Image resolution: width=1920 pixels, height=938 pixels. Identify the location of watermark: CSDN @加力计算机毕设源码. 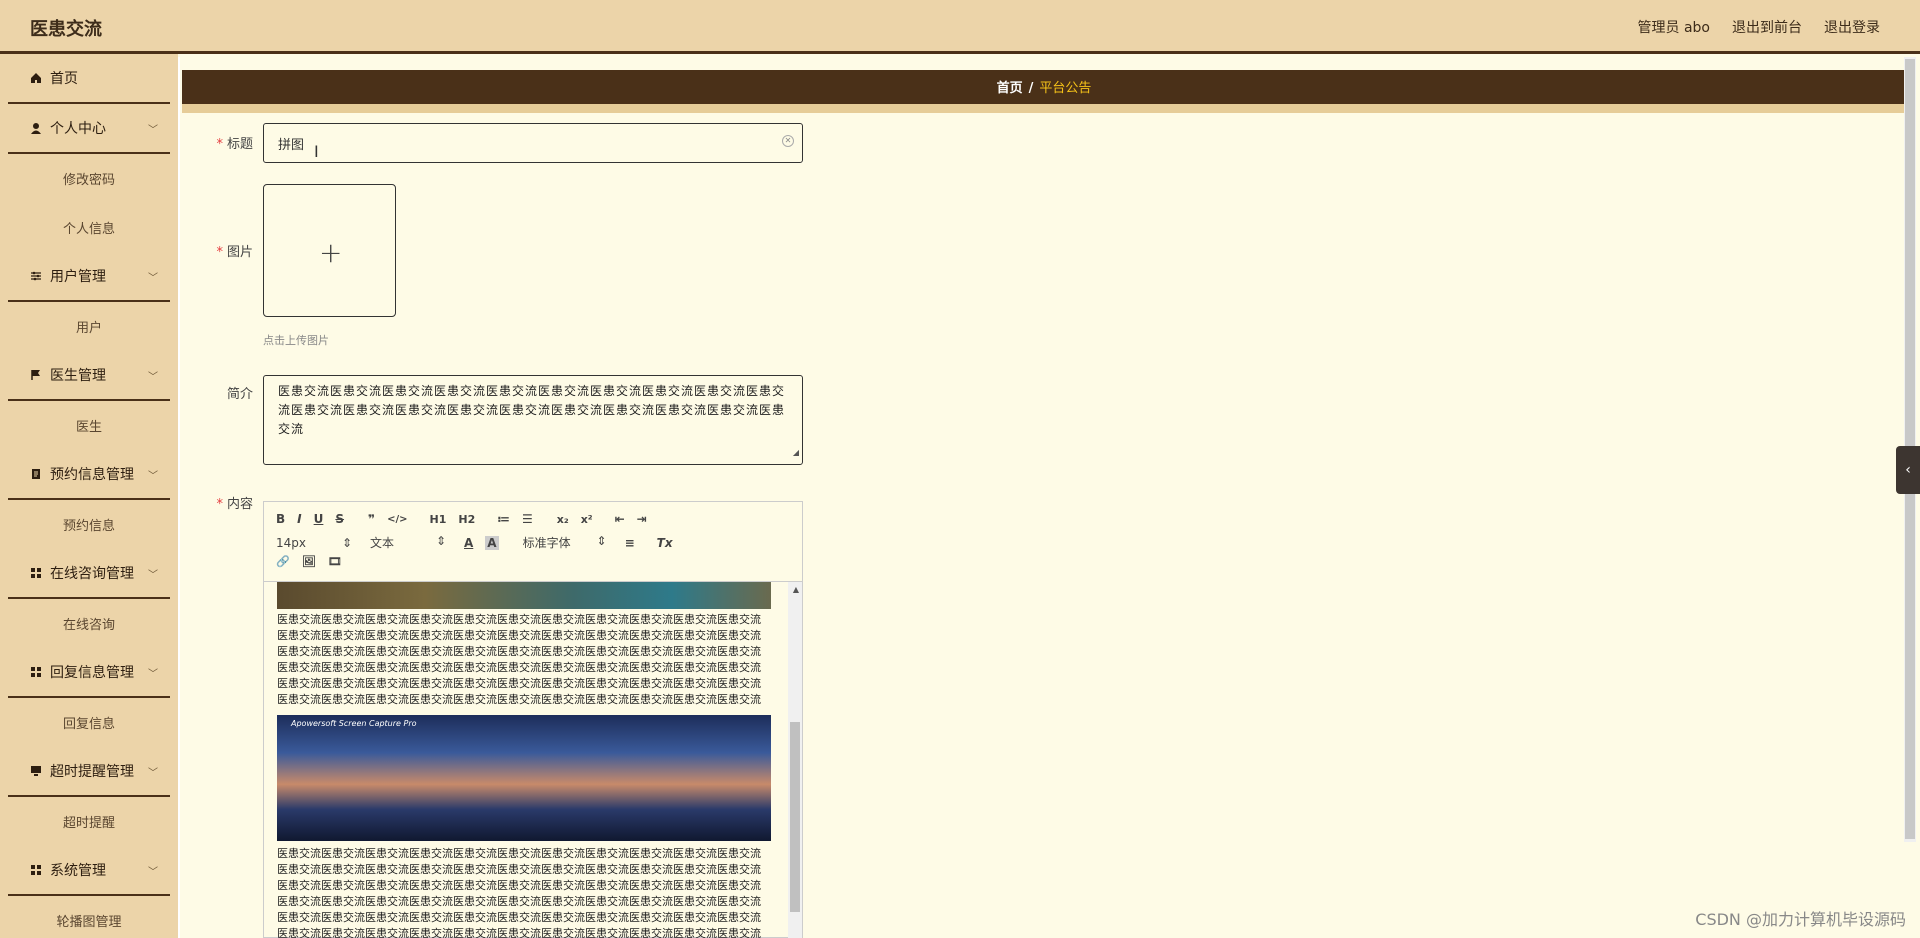
(1800, 919).